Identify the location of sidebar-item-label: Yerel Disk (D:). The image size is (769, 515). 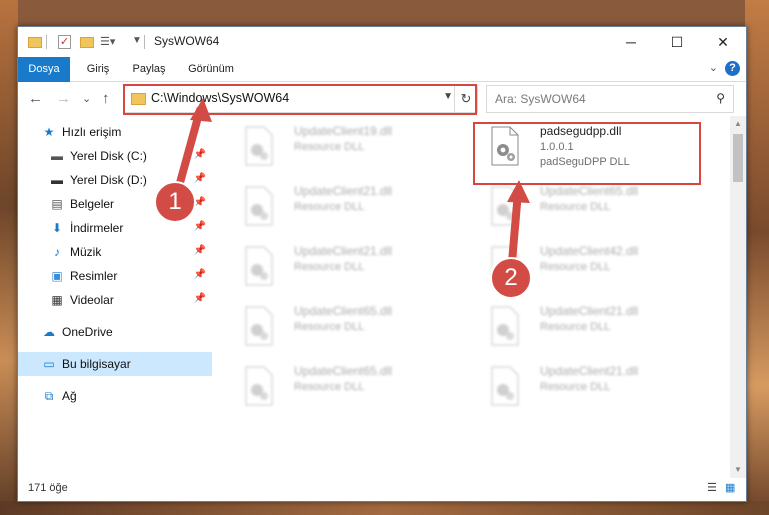
(108, 180).